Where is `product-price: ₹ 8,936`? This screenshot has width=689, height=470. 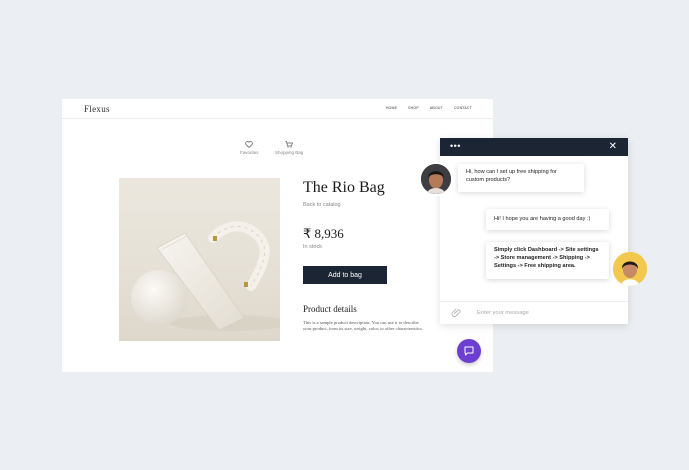
product-price: ₹ 8,936 is located at coordinates (323, 233).